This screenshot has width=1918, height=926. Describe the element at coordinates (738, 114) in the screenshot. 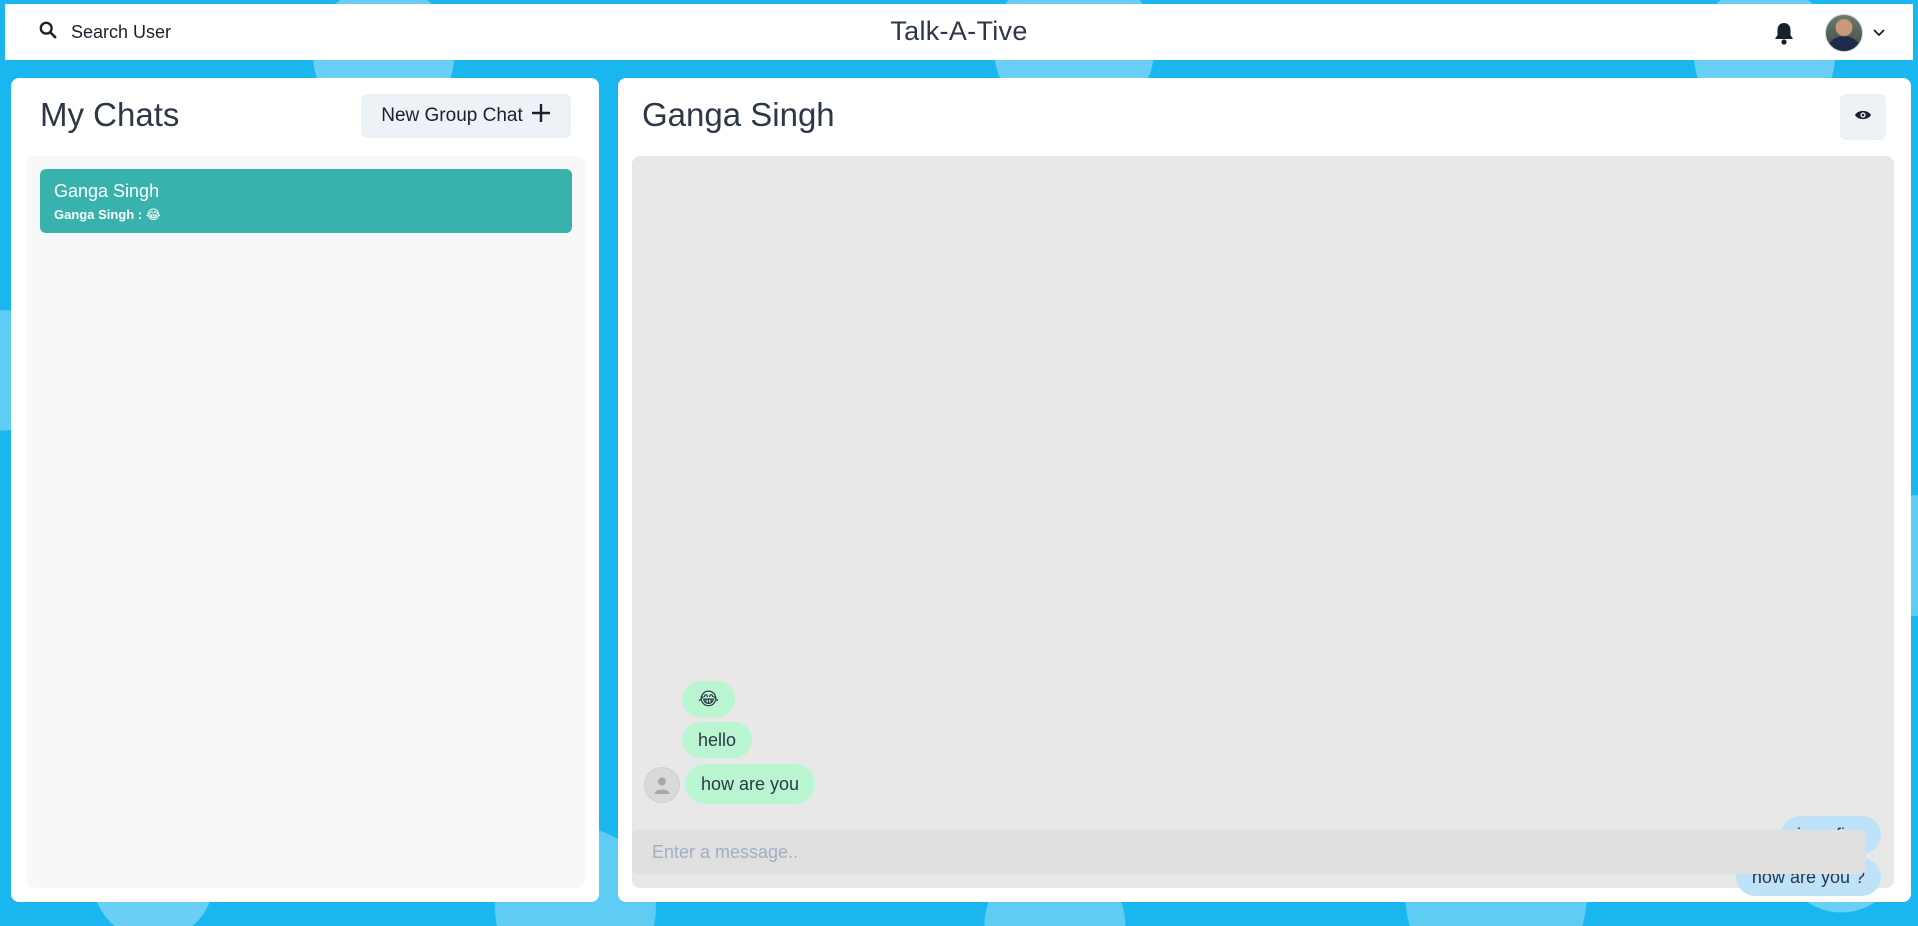

I see `chat-title: Ganga Singh` at that location.